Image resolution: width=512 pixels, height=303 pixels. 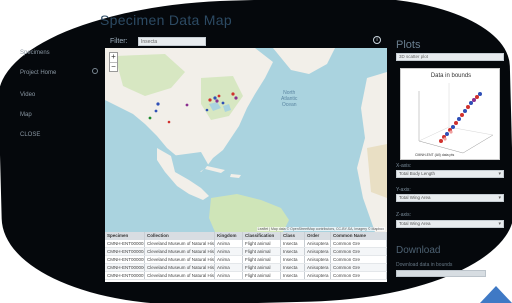 I want to click on sidebar-item-map: Map, so click(x=26, y=115).